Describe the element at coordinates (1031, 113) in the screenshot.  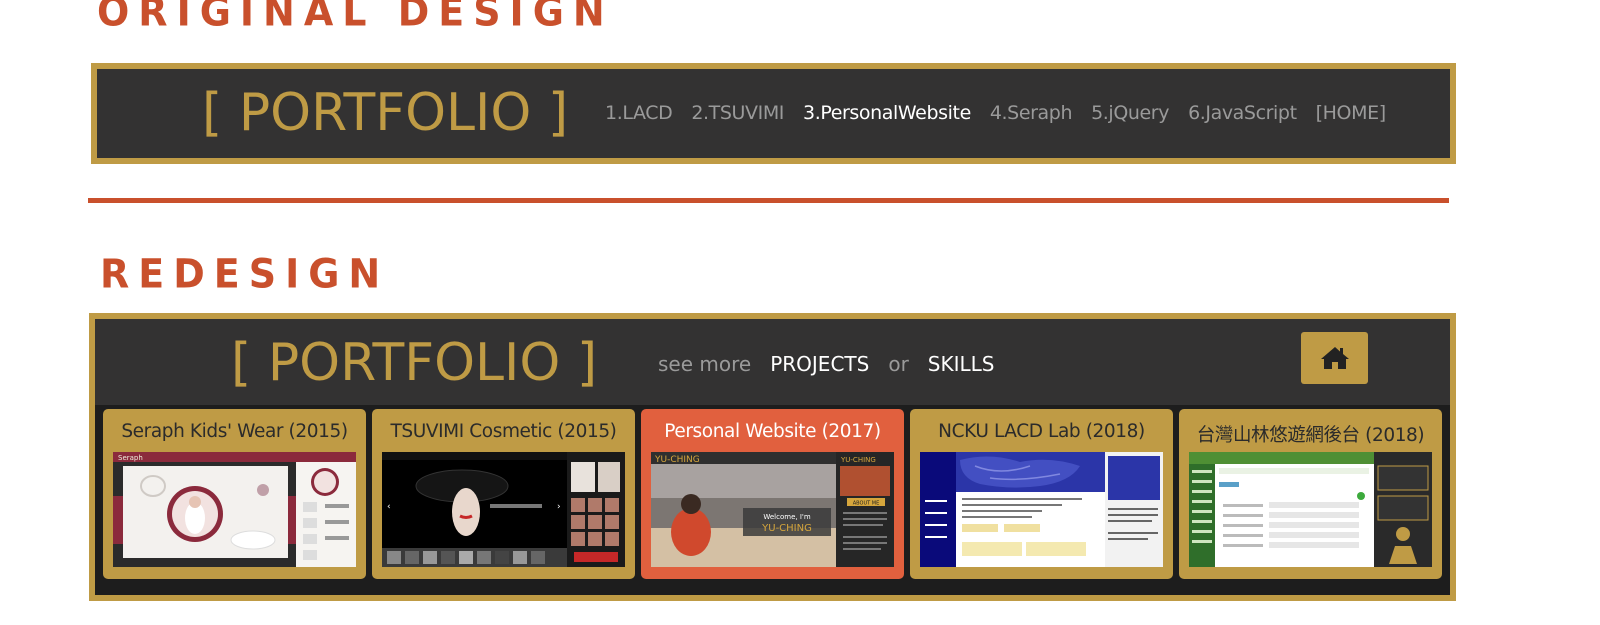
I see `nav-link-seraph: 4.Seraph` at that location.